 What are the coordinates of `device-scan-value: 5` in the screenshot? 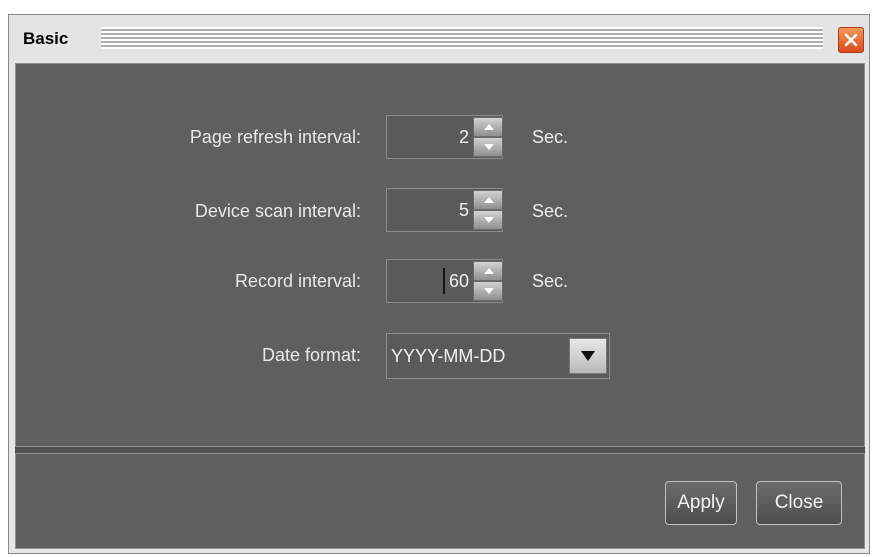 It's located at (428, 210).